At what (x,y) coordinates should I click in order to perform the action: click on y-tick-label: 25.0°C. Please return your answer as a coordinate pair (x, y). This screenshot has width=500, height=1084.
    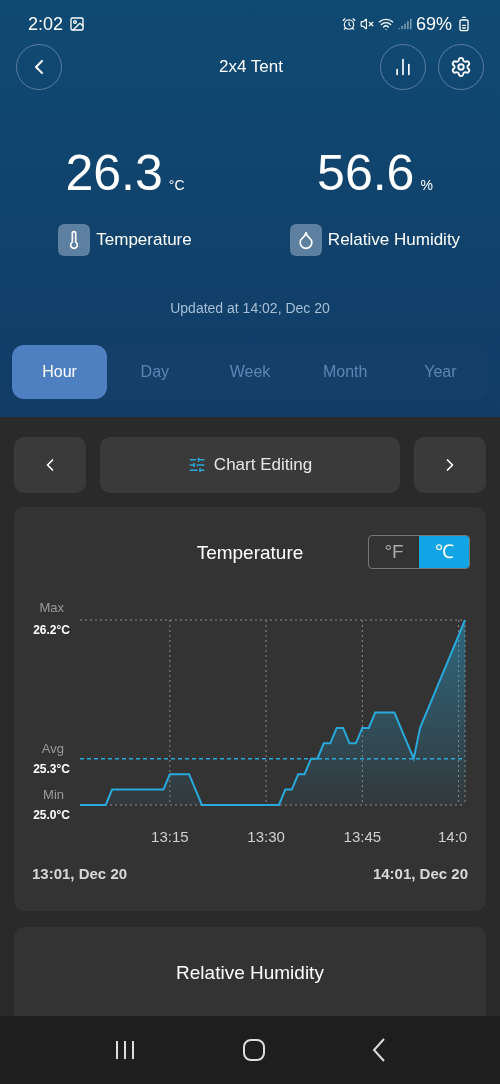
    Looking at the image, I should click on (51, 815).